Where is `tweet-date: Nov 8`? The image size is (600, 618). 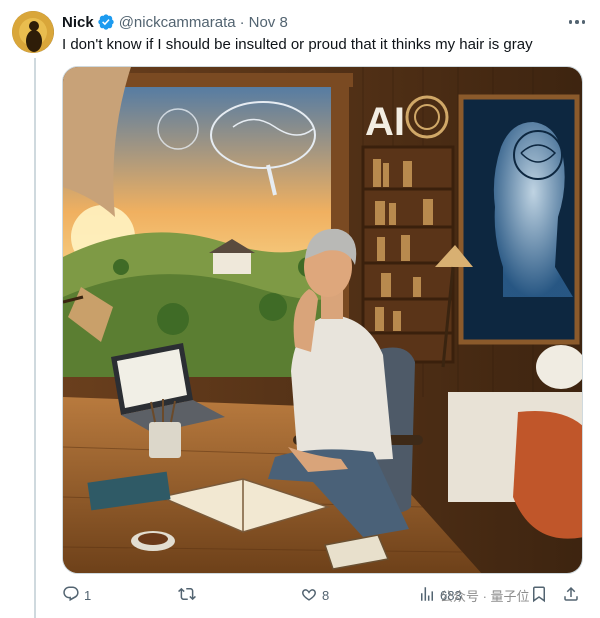 tweet-date: Nov 8 is located at coordinates (268, 22).